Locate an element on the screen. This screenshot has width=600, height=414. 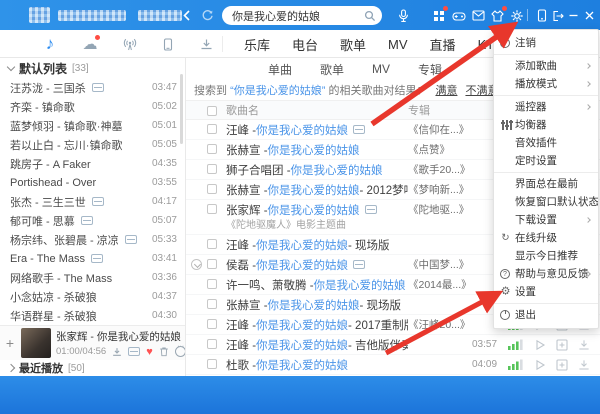
default-playlist-header: 默认列表 [33] is located at coordinates (92, 68).